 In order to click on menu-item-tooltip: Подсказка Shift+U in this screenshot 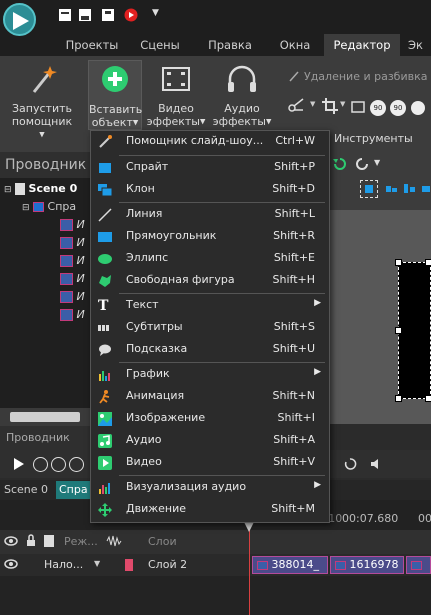, I will do `click(210, 350)`.